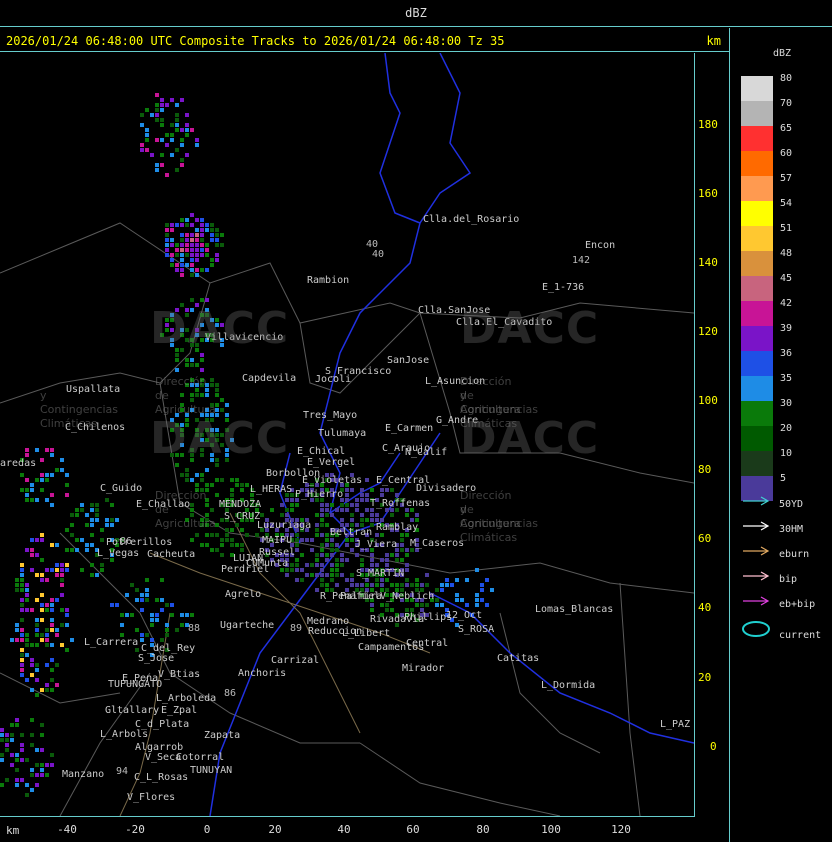  I want to click on track-legend-label: 50YD, so click(791, 504).